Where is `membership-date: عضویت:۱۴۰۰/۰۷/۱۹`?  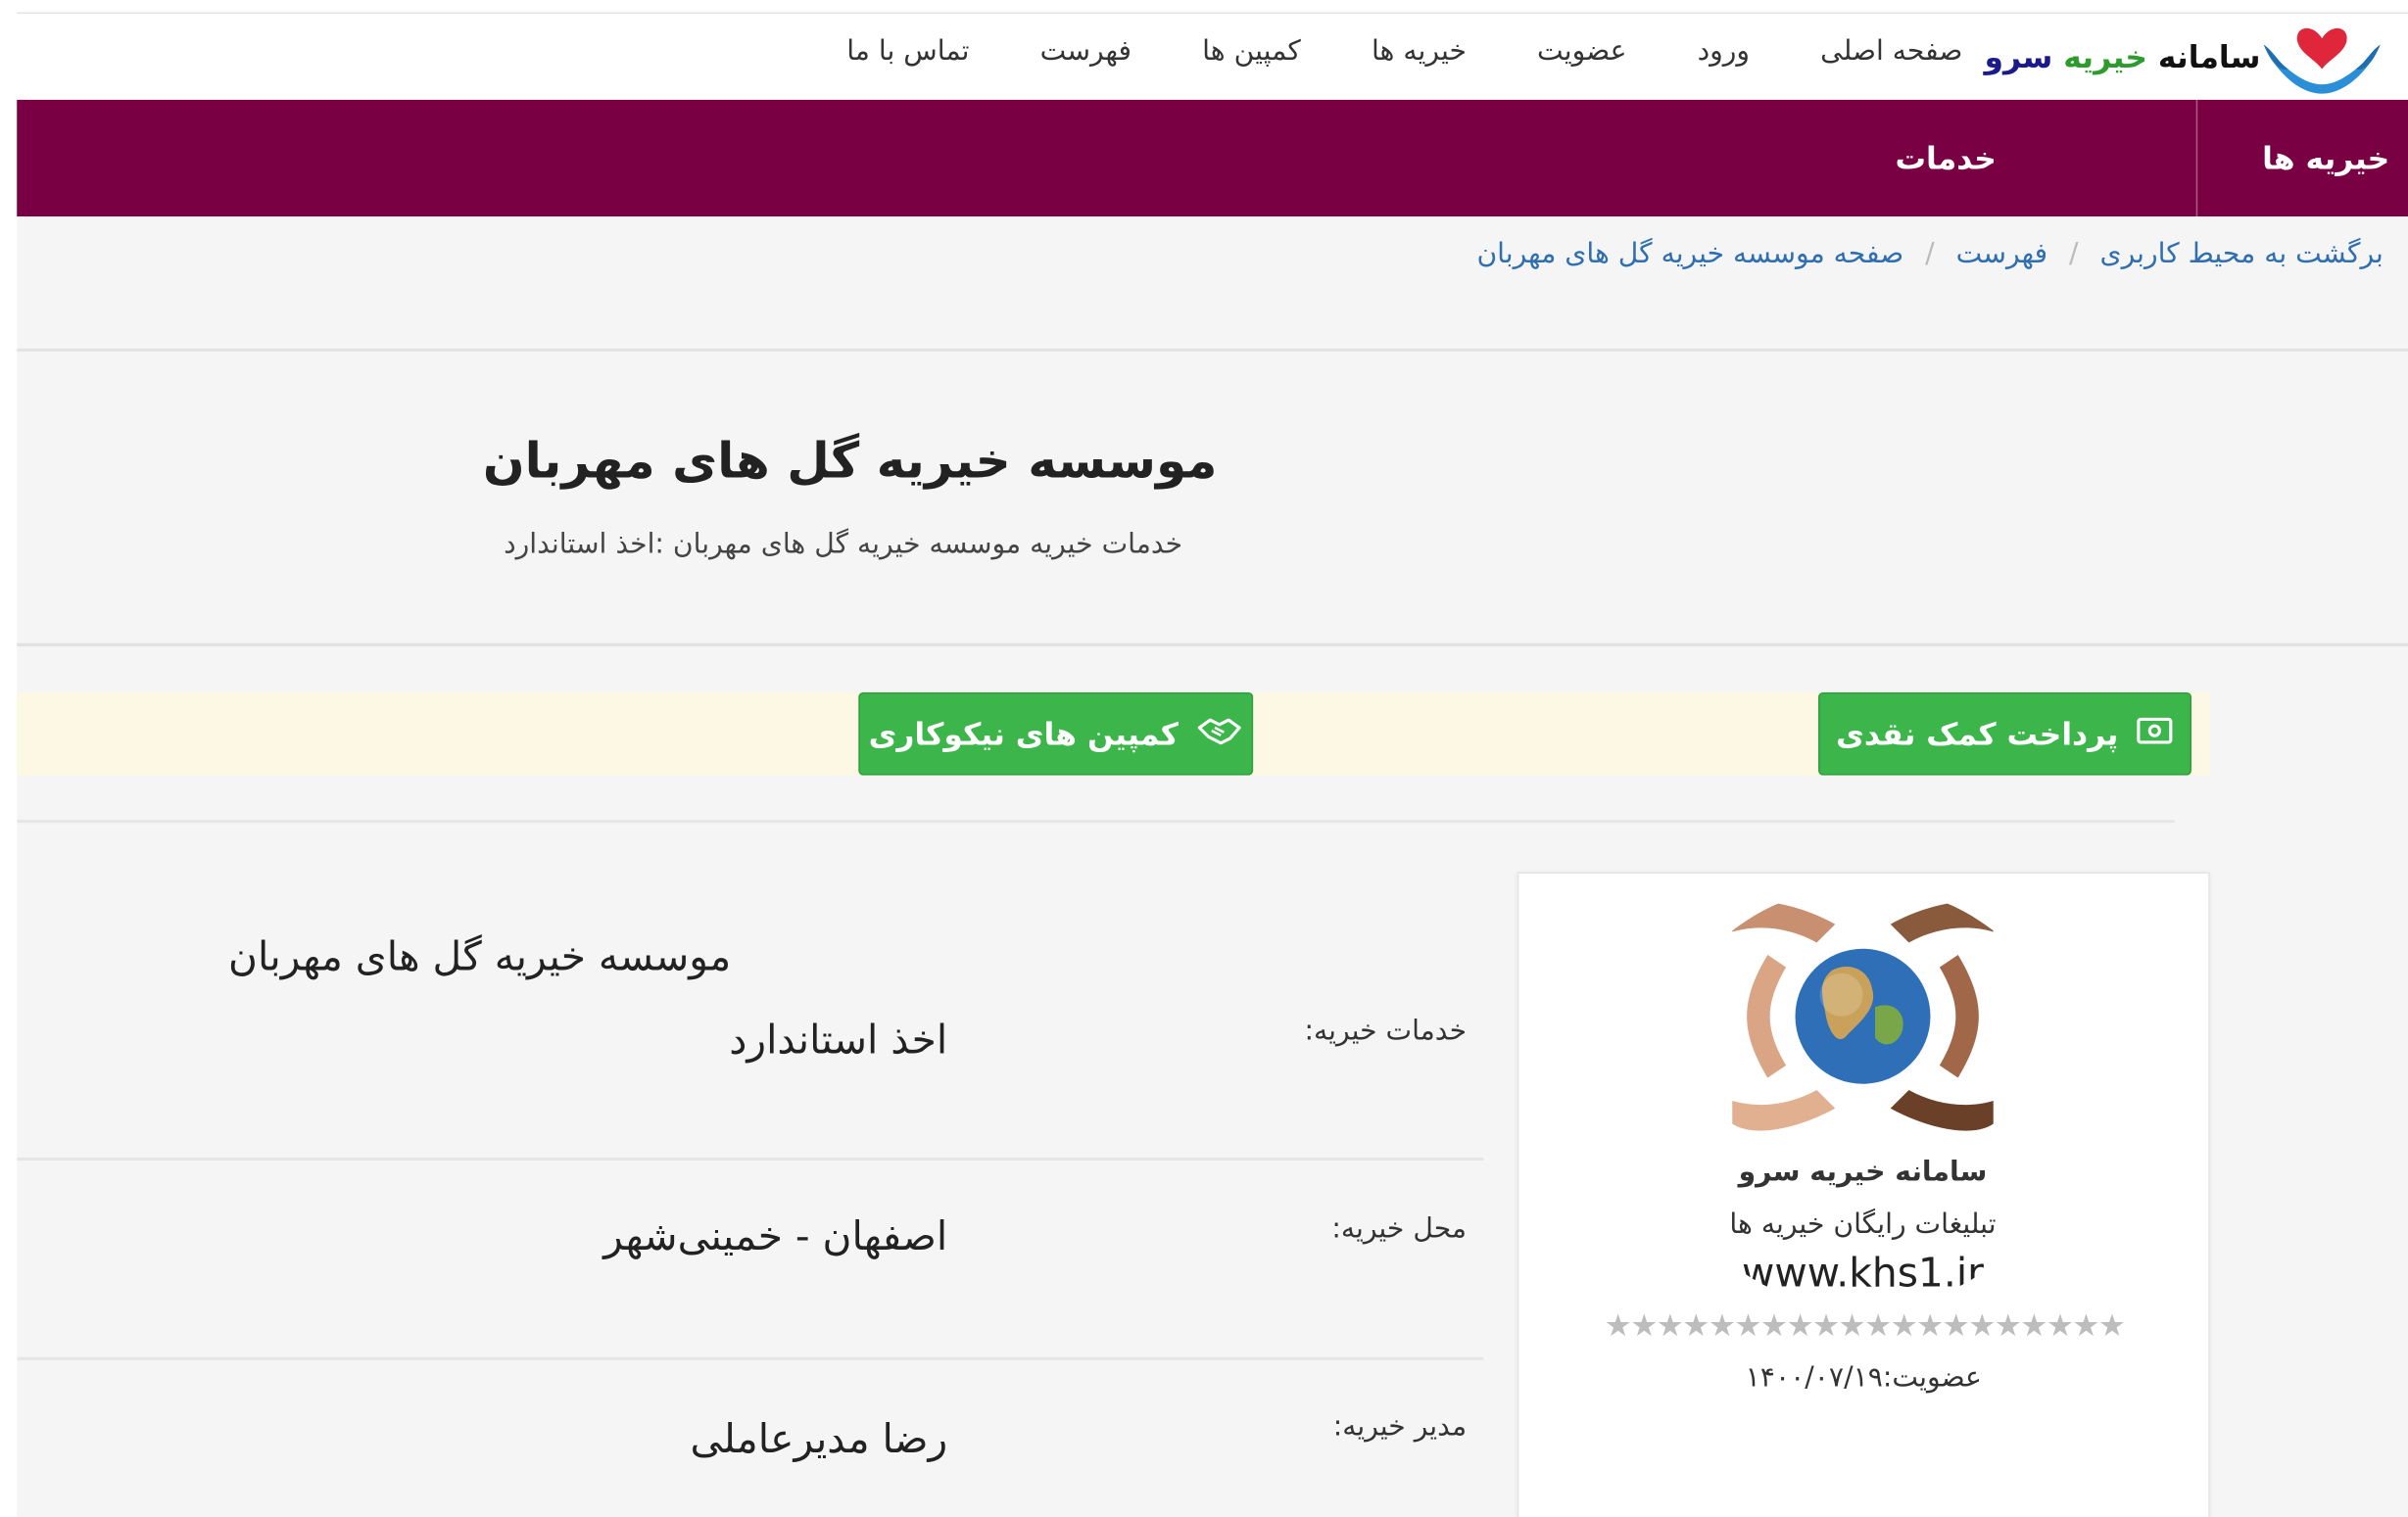
membership-date: عضویت:۱۴۰۰/۰۷/۱۹ is located at coordinates (1863, 1378).